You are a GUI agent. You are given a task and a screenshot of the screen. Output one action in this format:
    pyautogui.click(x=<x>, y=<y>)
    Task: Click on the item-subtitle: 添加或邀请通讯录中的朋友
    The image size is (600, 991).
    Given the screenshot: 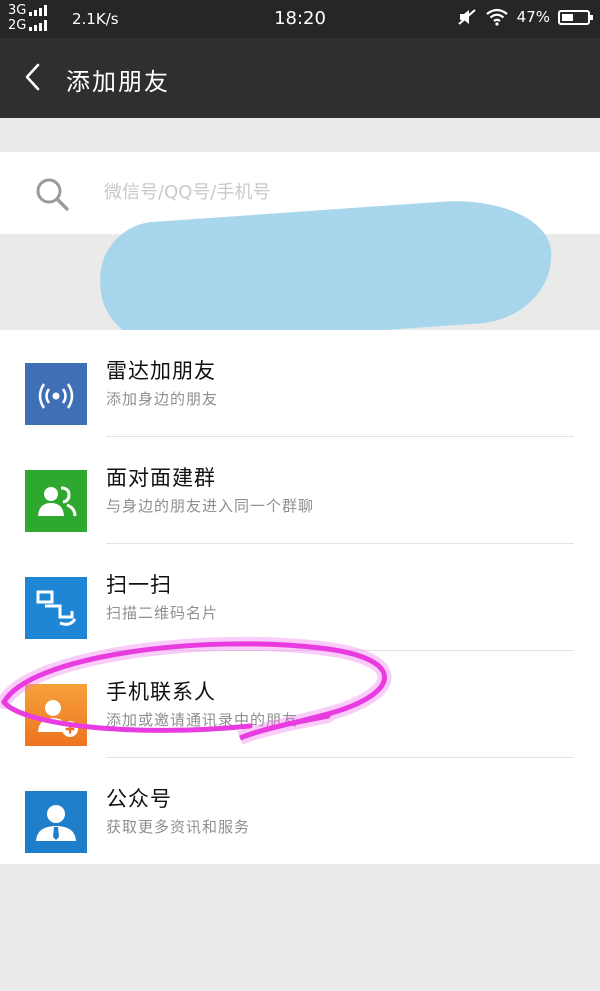 What is the action you would take?
    pyautogui.click(x=202, y=720)
    